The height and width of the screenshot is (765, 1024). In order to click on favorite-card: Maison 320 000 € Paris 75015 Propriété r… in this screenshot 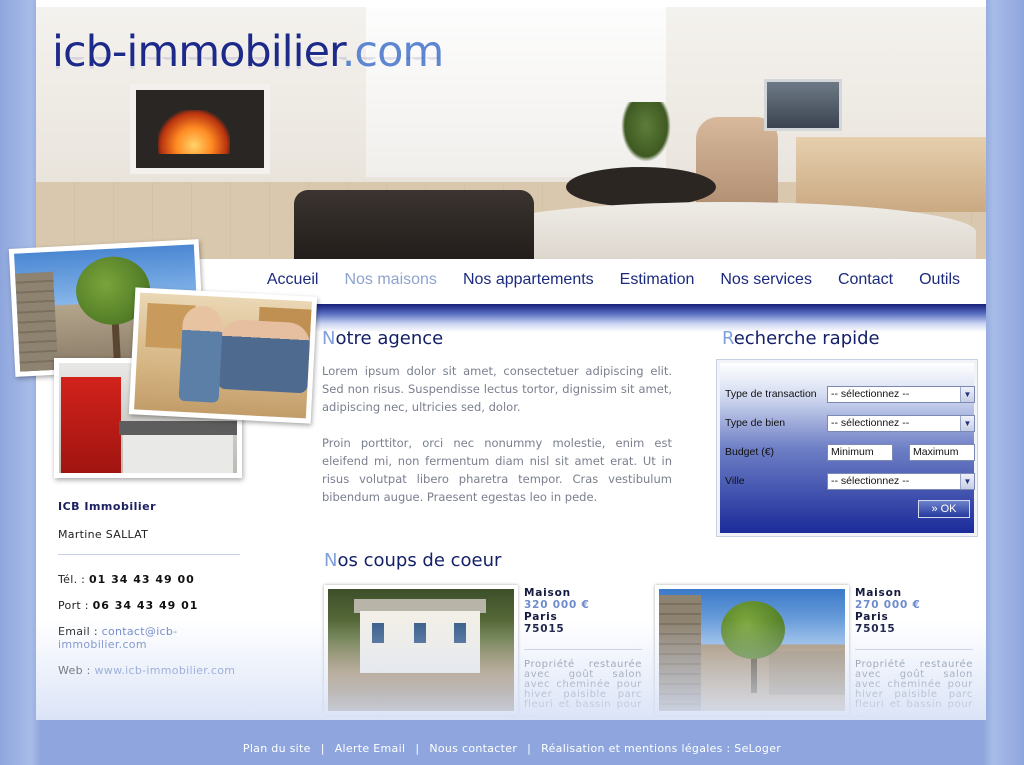, I will do `click(483, 652)`.